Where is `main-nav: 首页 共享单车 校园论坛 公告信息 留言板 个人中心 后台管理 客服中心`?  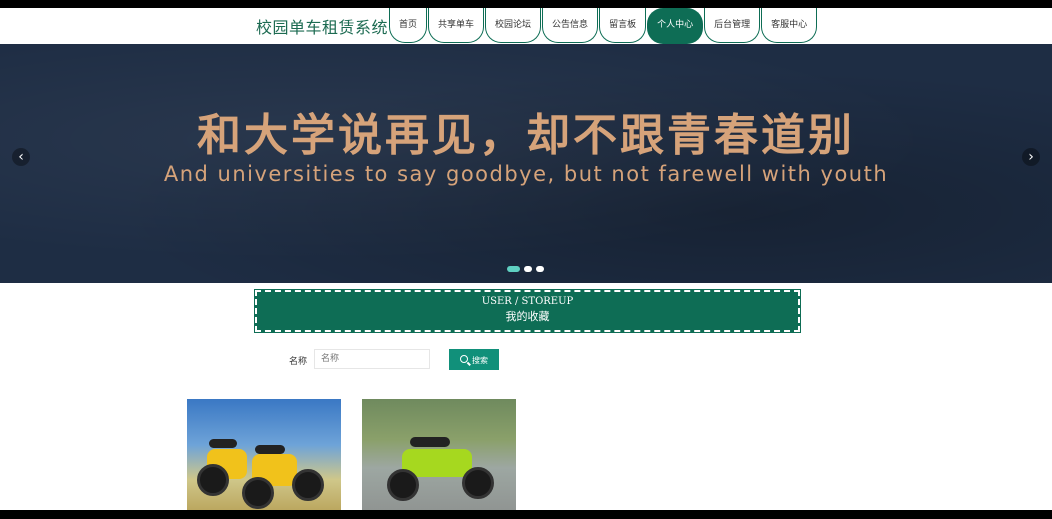 main-nav: 首页 共享单车 校园论坛 公告信息 留言板 个人中心 后台管理 客服中心 is located at coordinates (603, 26).